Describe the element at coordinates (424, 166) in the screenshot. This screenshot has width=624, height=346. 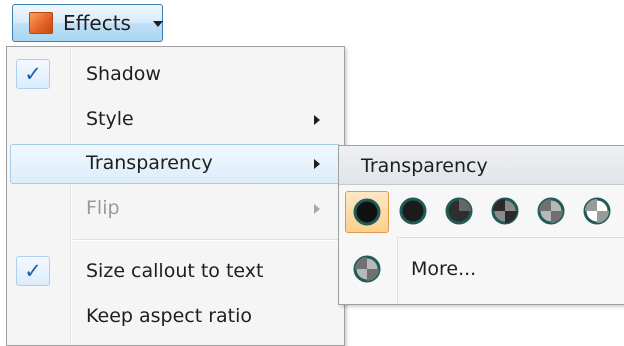
I see `submenu-title: Transparency` at that location.